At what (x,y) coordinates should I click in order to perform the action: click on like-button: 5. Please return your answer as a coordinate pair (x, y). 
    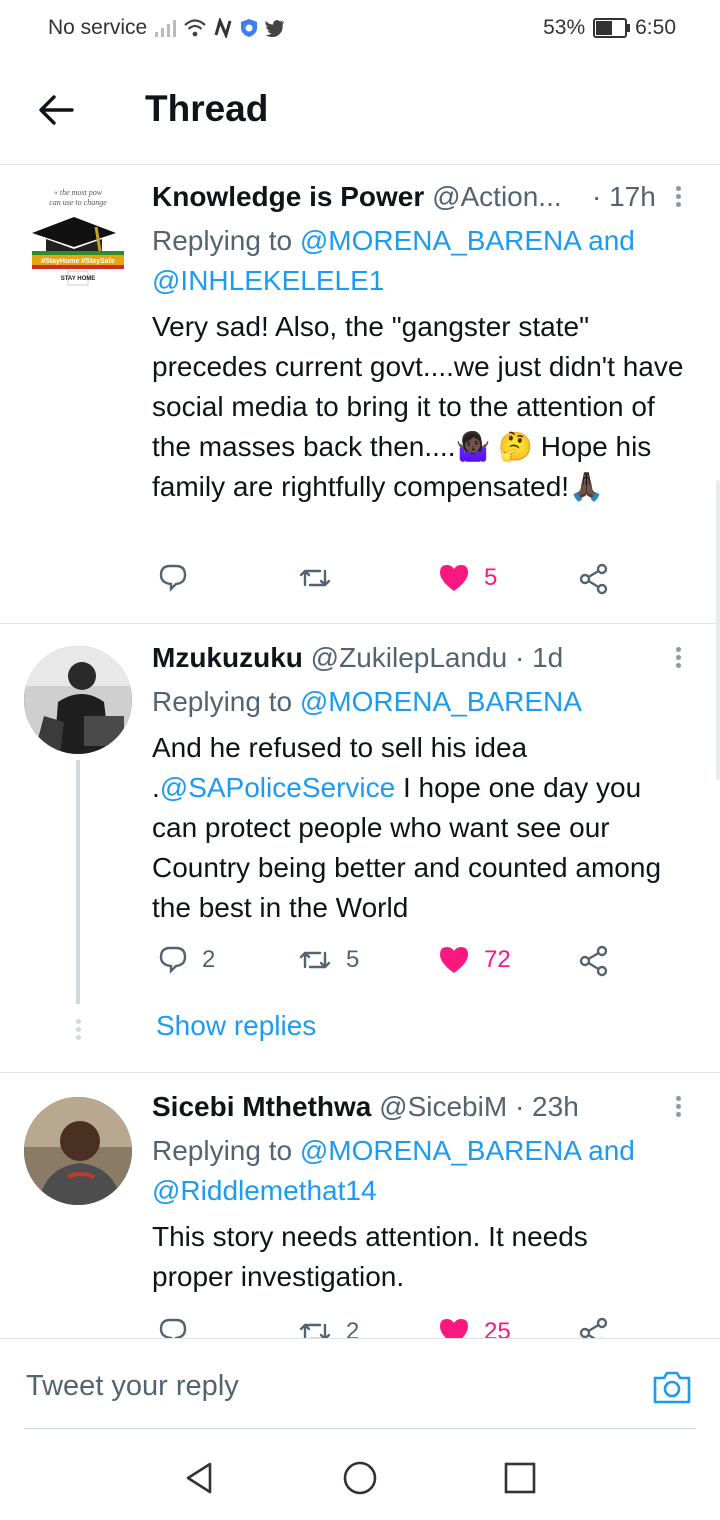
    Looking at the image, I should click on (467, 578).